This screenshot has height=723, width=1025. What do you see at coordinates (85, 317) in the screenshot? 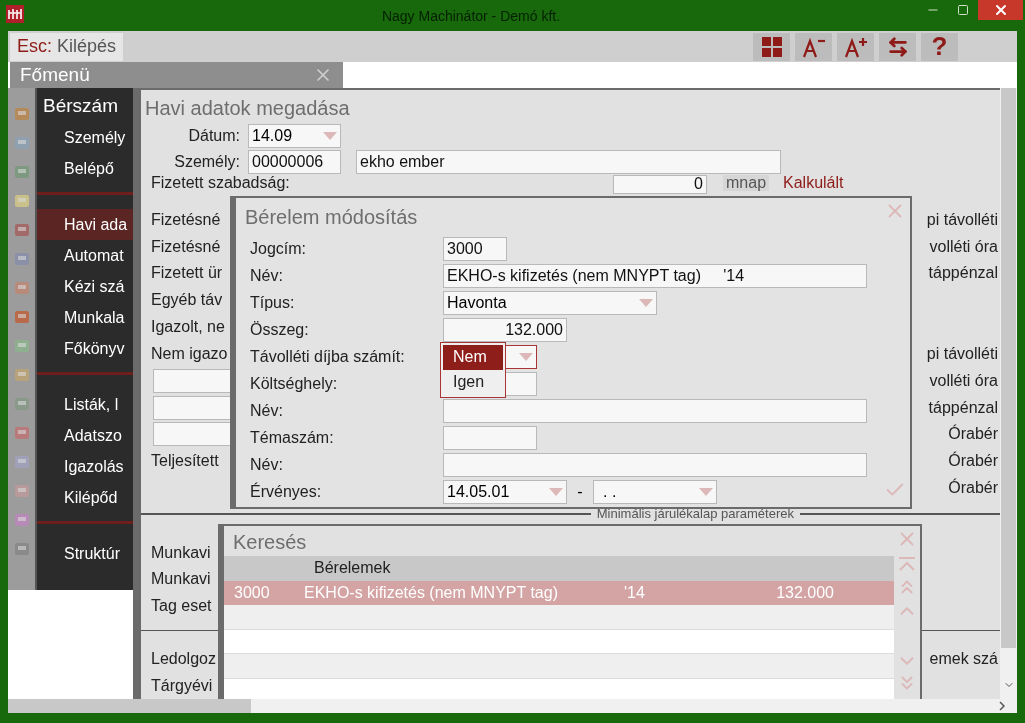
I see `menu-item: Munkala` at bounding box center [85, 317].